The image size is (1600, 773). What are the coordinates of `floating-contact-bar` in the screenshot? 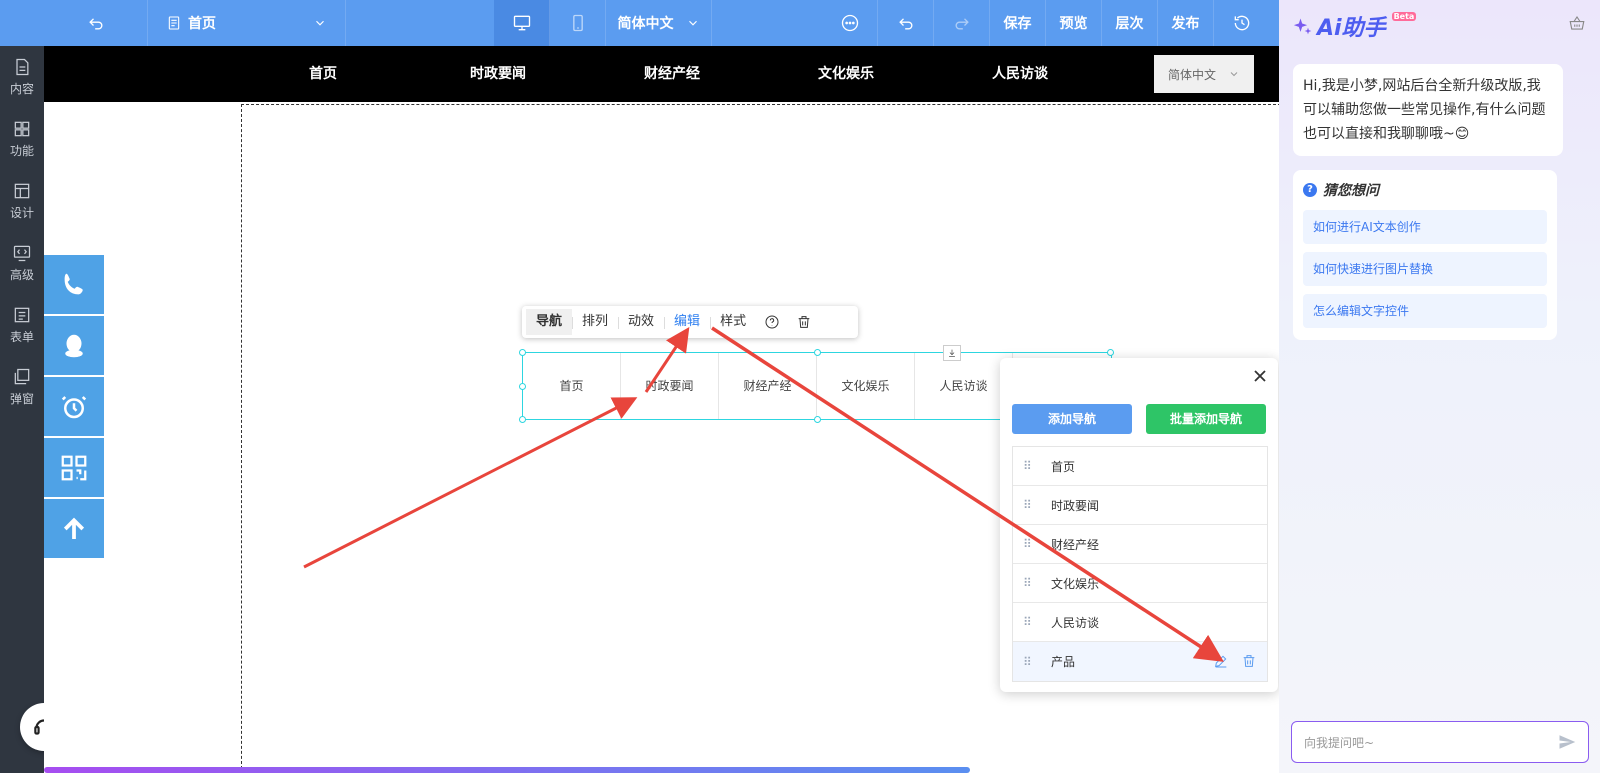 It's located at (74, 407).